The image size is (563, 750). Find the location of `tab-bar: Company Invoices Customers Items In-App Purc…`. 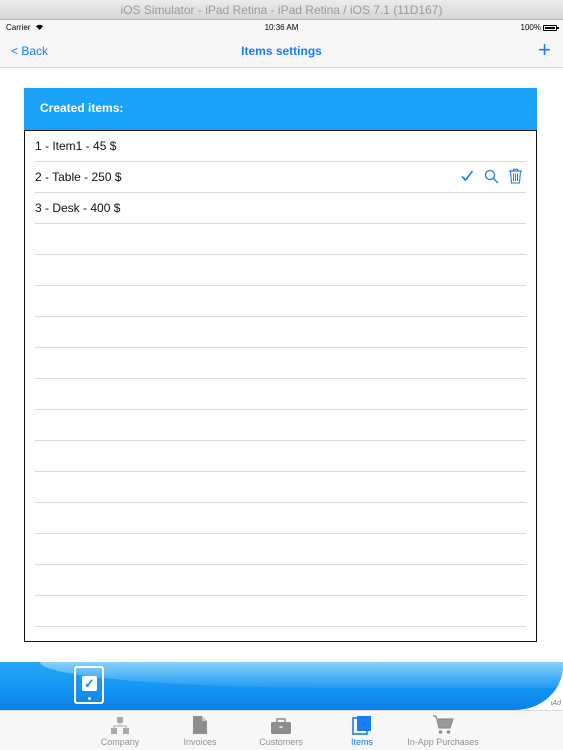

tab-bar: Company Invoices Customers Items In-App Purc… is located at coordinates (281, 730).